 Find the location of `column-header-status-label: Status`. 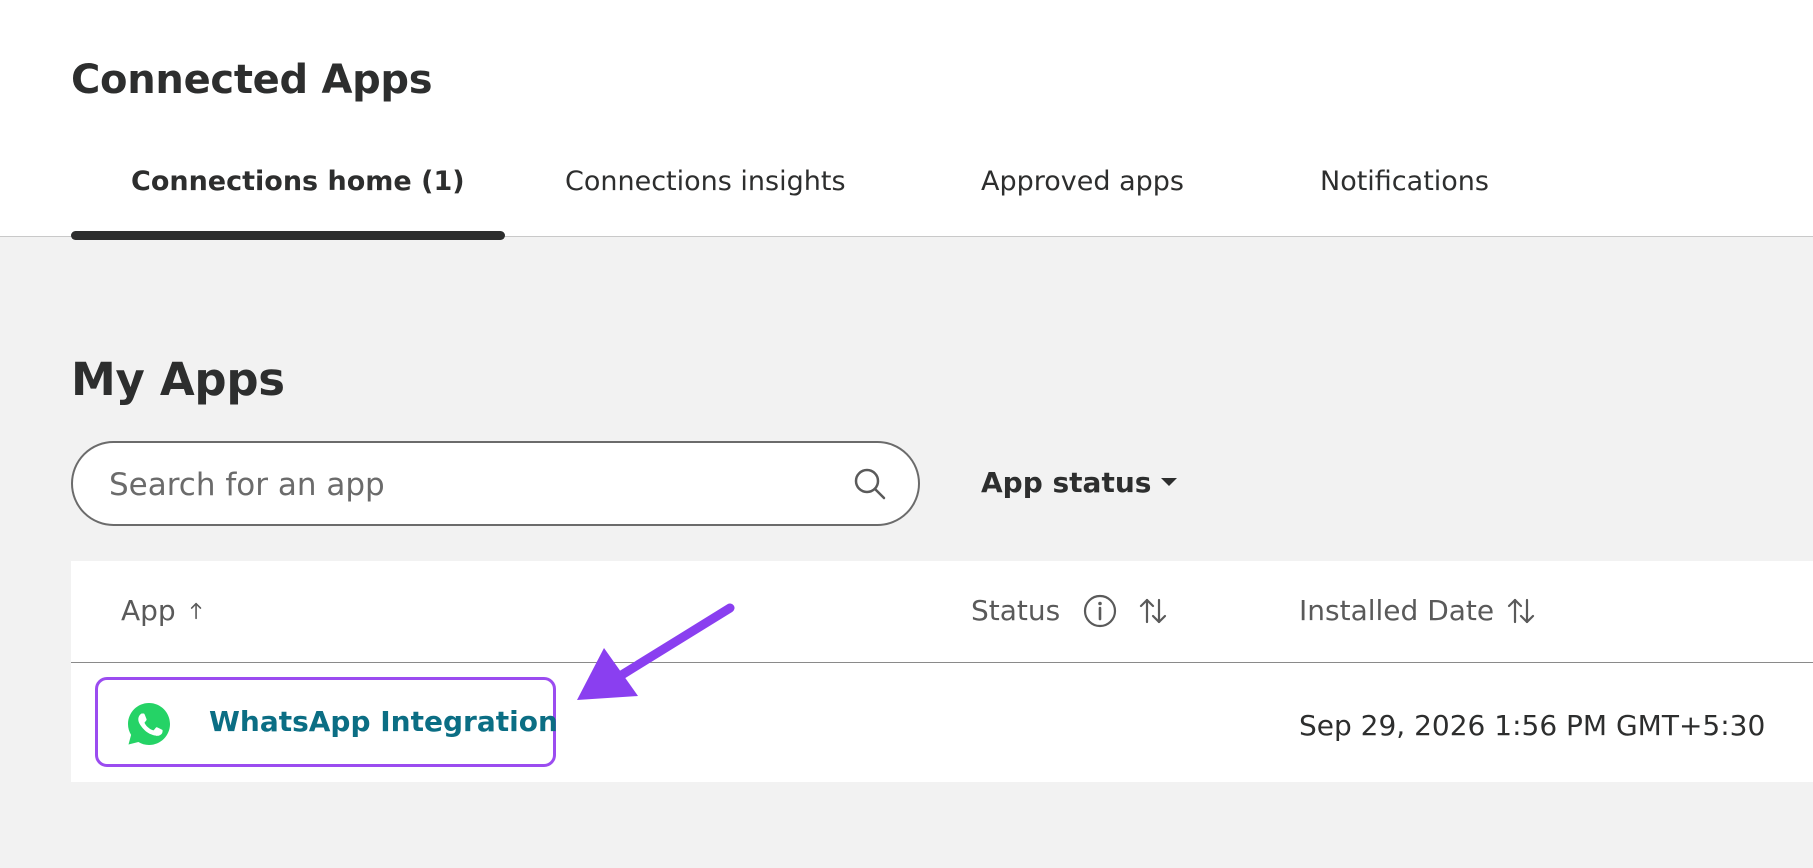

column-header-status-label: Status is located at coordinates (1016, 610).